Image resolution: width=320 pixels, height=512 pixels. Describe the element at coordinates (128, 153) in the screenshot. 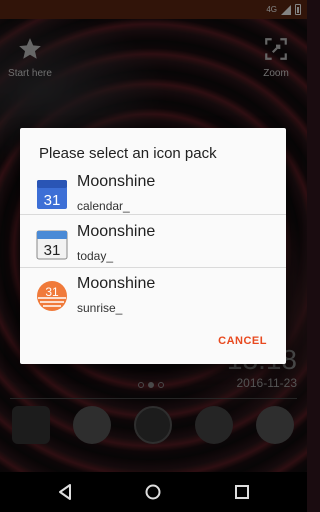

I see `dialog-title: Please select an icon pack` at that location.